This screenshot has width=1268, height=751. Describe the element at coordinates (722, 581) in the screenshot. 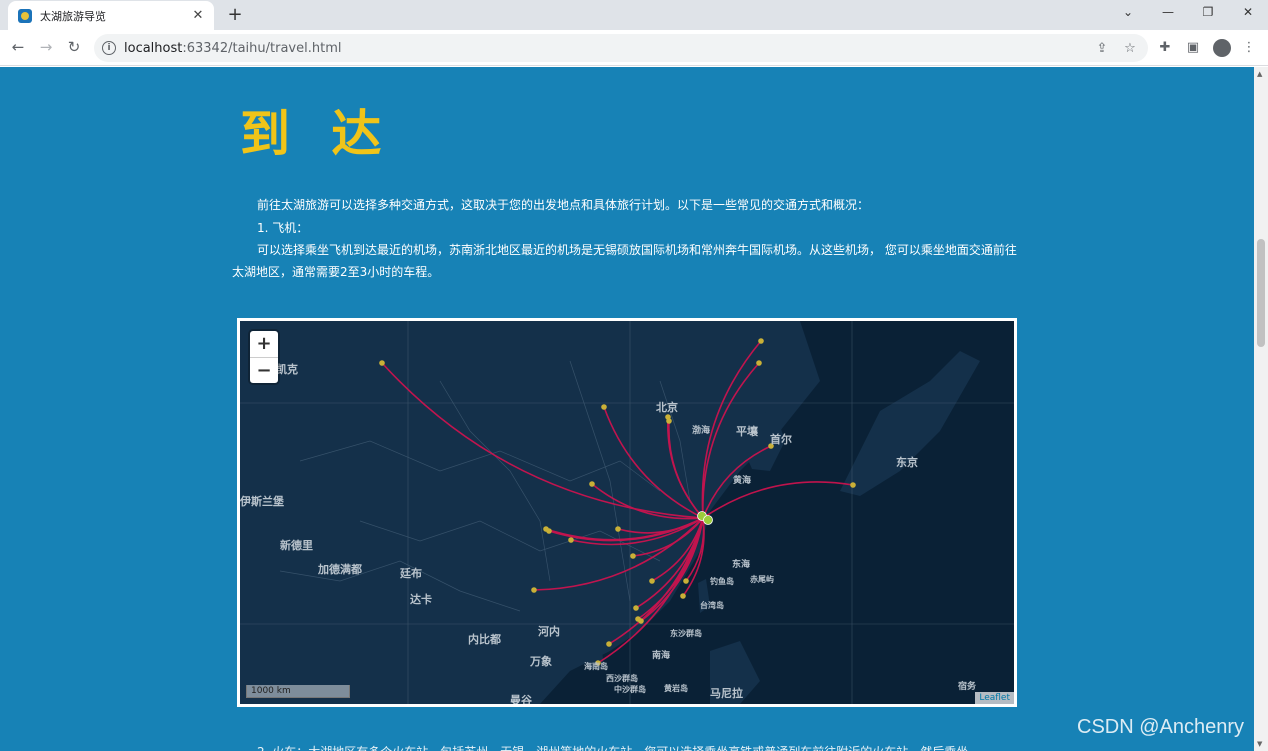

I see `label-diaoyu: 钓鱼岛` at that location.